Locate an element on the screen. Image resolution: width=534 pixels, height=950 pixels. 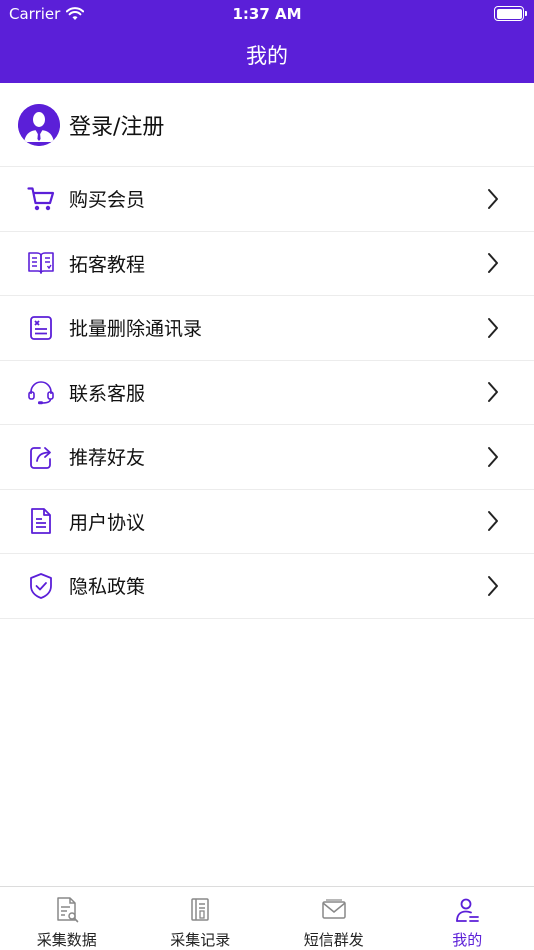
menu-item-label: 拓客教程 is located at coordinates (107, 264).